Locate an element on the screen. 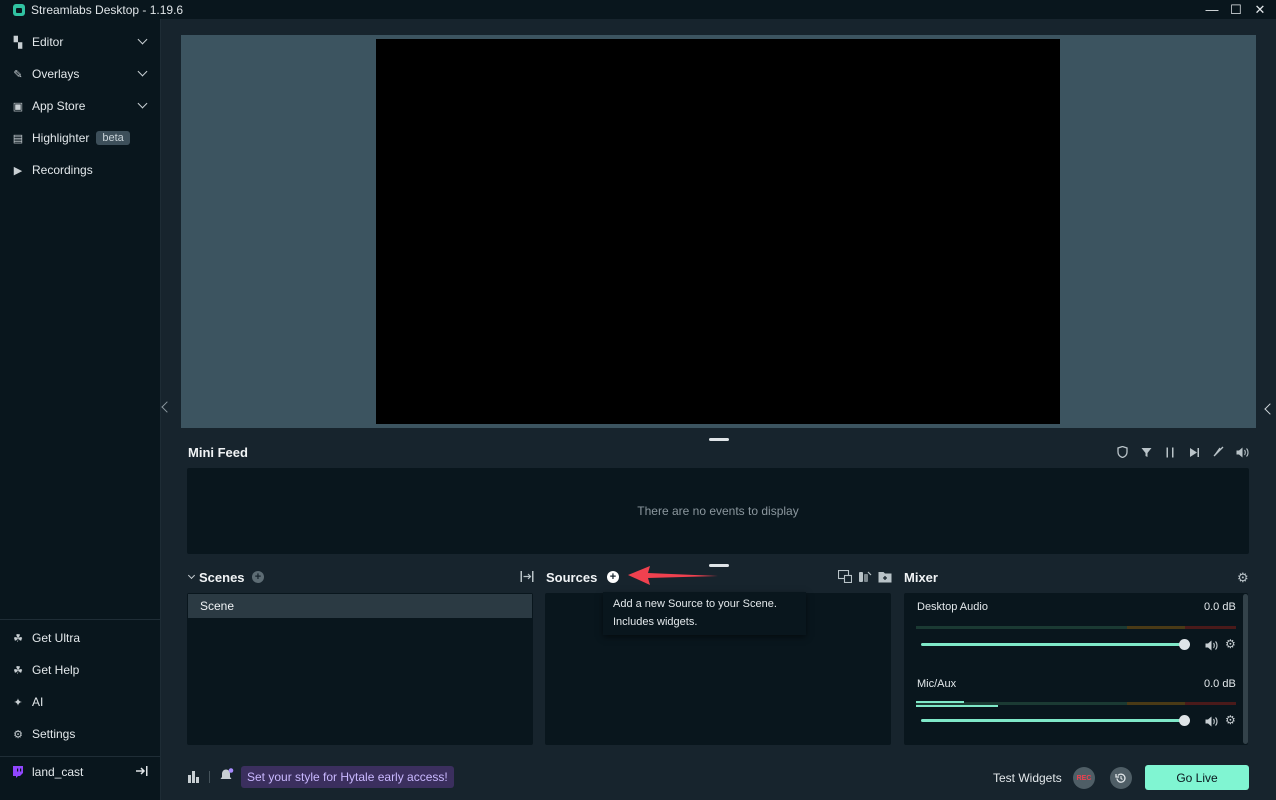  sidebar-item-get-ultra: ☘ Get Ultra is located at coordinates (80, 638).